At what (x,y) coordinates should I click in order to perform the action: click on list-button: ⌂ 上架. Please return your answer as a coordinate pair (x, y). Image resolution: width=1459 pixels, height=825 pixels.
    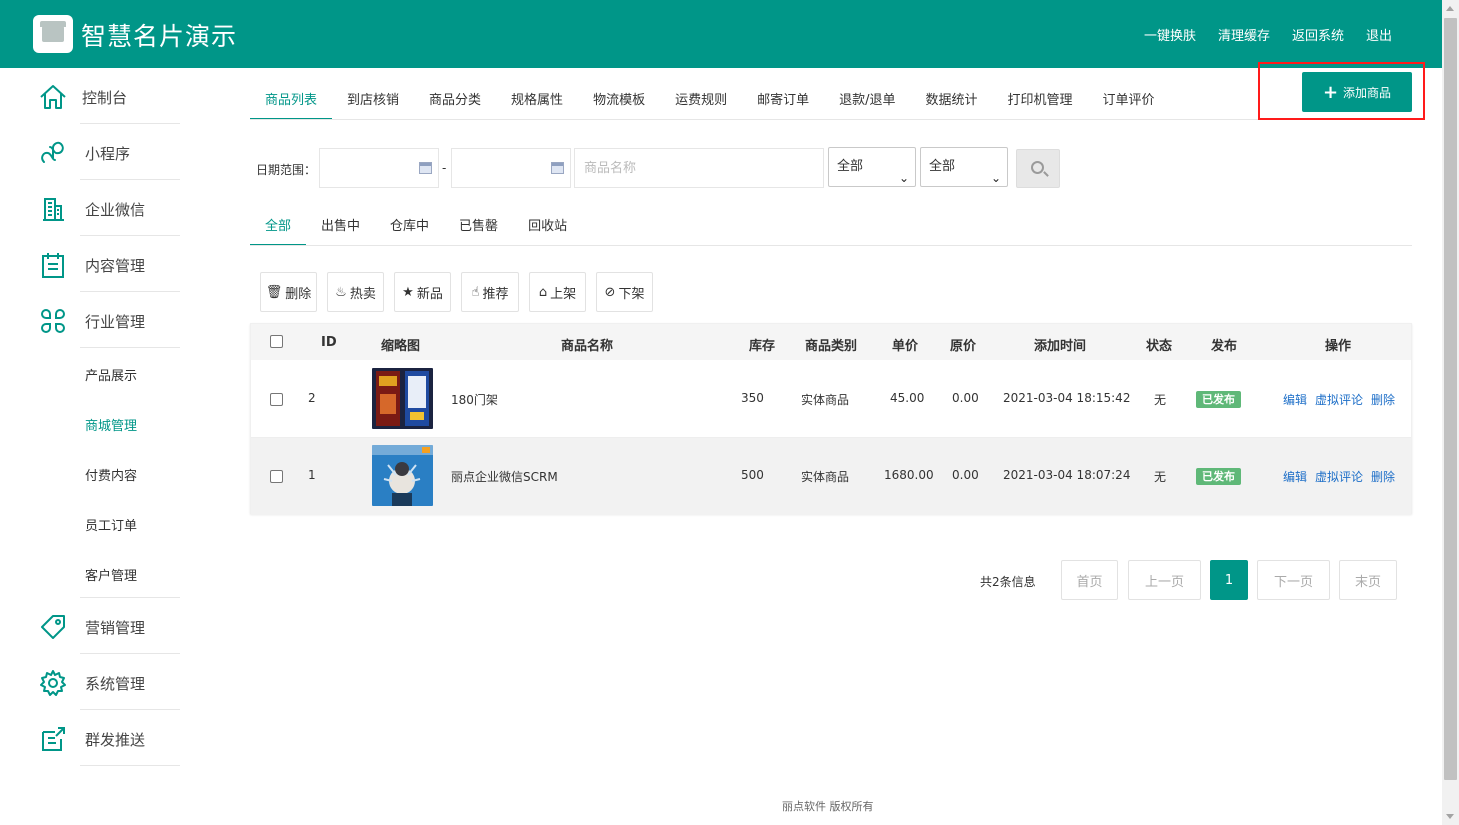
    Looking at the image, I should click on (557, 292).